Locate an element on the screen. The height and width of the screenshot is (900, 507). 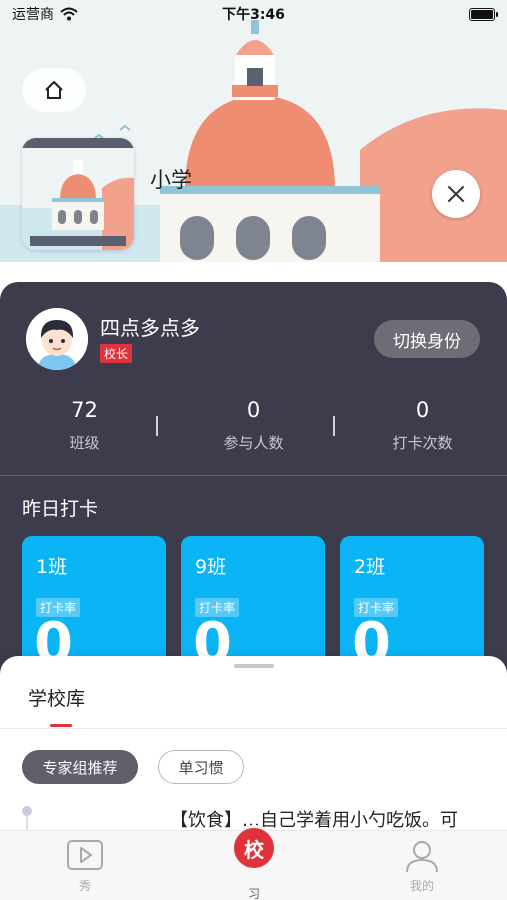
school-logo is located at coordinates (78, 194).